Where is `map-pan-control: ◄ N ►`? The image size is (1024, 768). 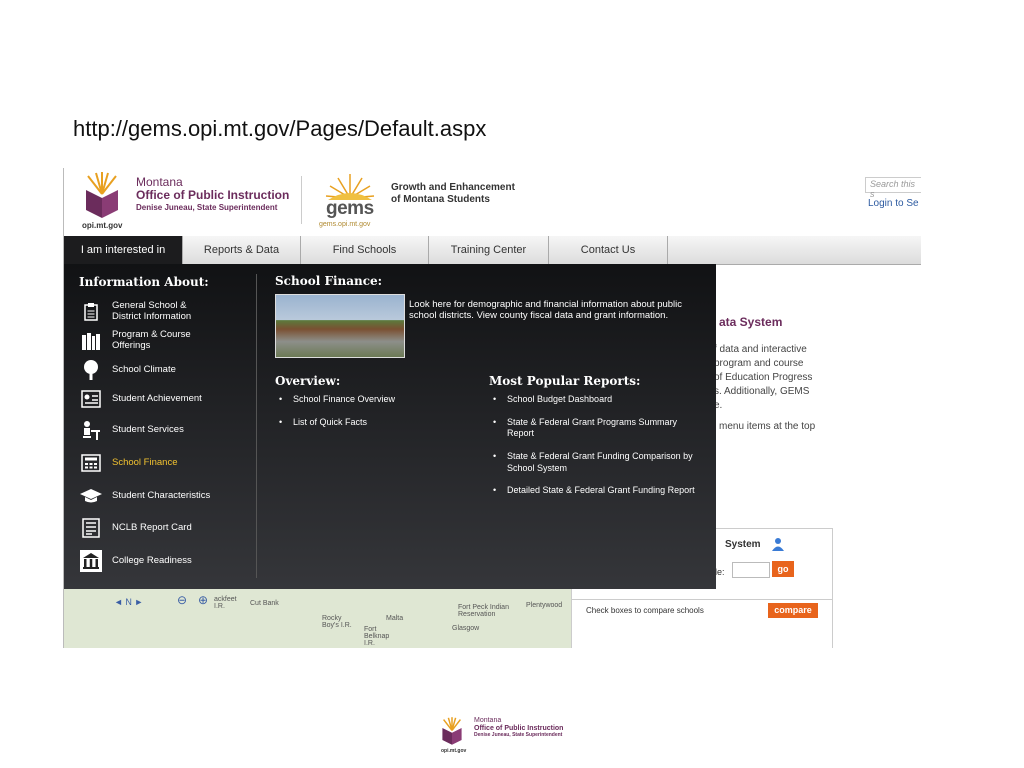 map-pan-control: ◄ N ► is located at coordinates (128, 602).